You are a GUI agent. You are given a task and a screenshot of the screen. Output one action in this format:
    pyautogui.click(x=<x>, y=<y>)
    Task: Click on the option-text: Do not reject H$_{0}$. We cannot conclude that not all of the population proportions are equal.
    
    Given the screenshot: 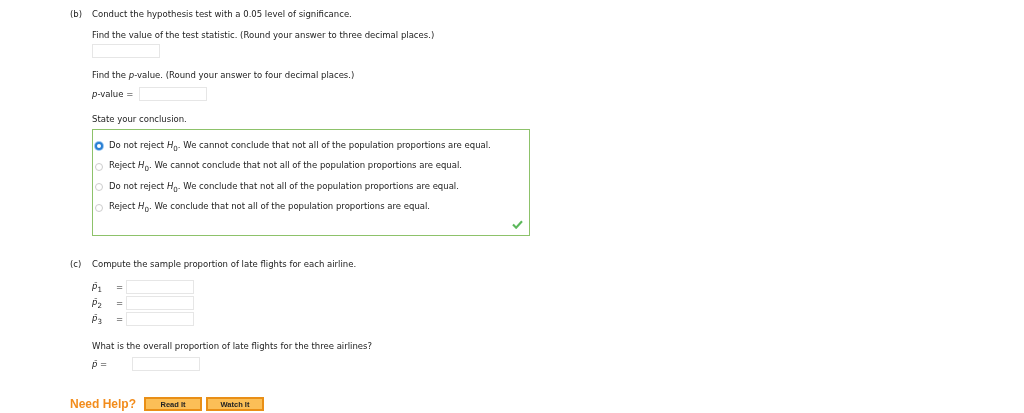 What is the action you would take?
    pyautogui.click(x=300, y=146)
    